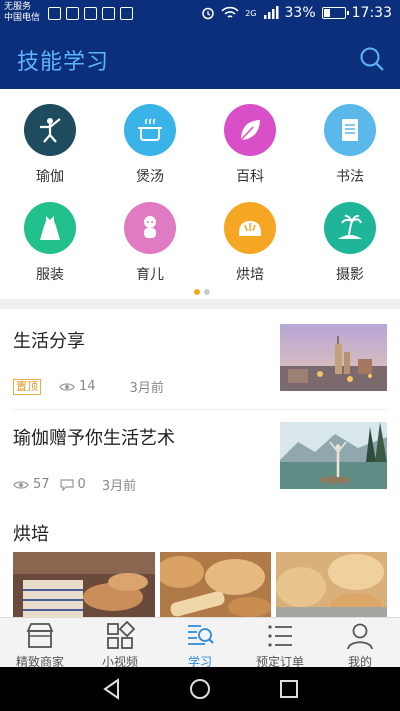  Describe the element at coordinates (49, 341) in the screenshot. I see `article-title: 生活分享` at that location.